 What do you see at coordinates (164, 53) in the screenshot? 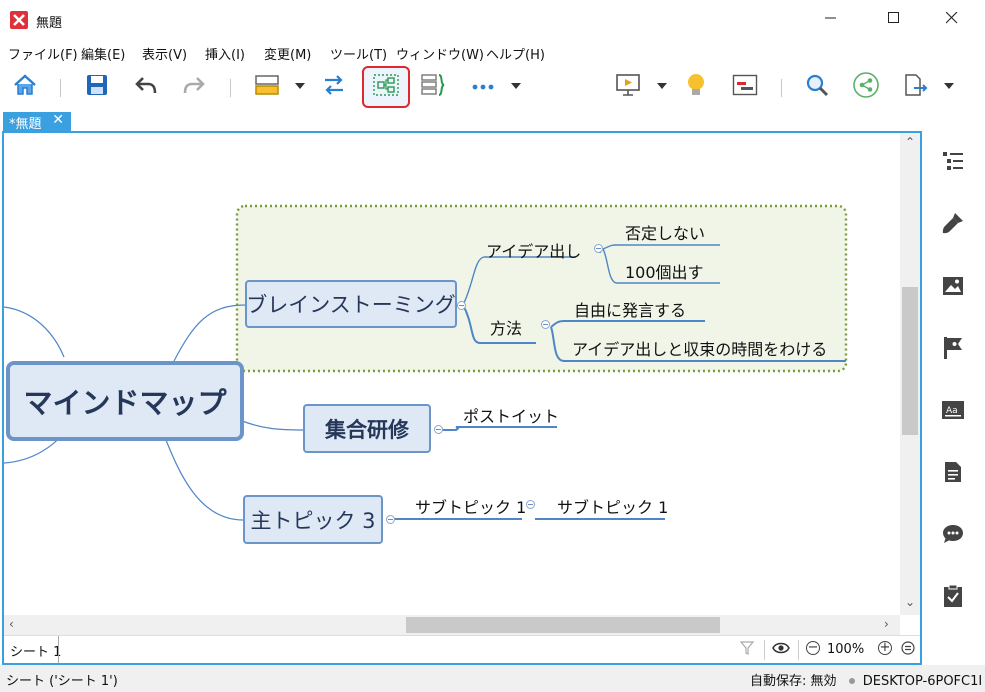
I see `menu-view: 表示(V)` at bounding box center [164, 53].